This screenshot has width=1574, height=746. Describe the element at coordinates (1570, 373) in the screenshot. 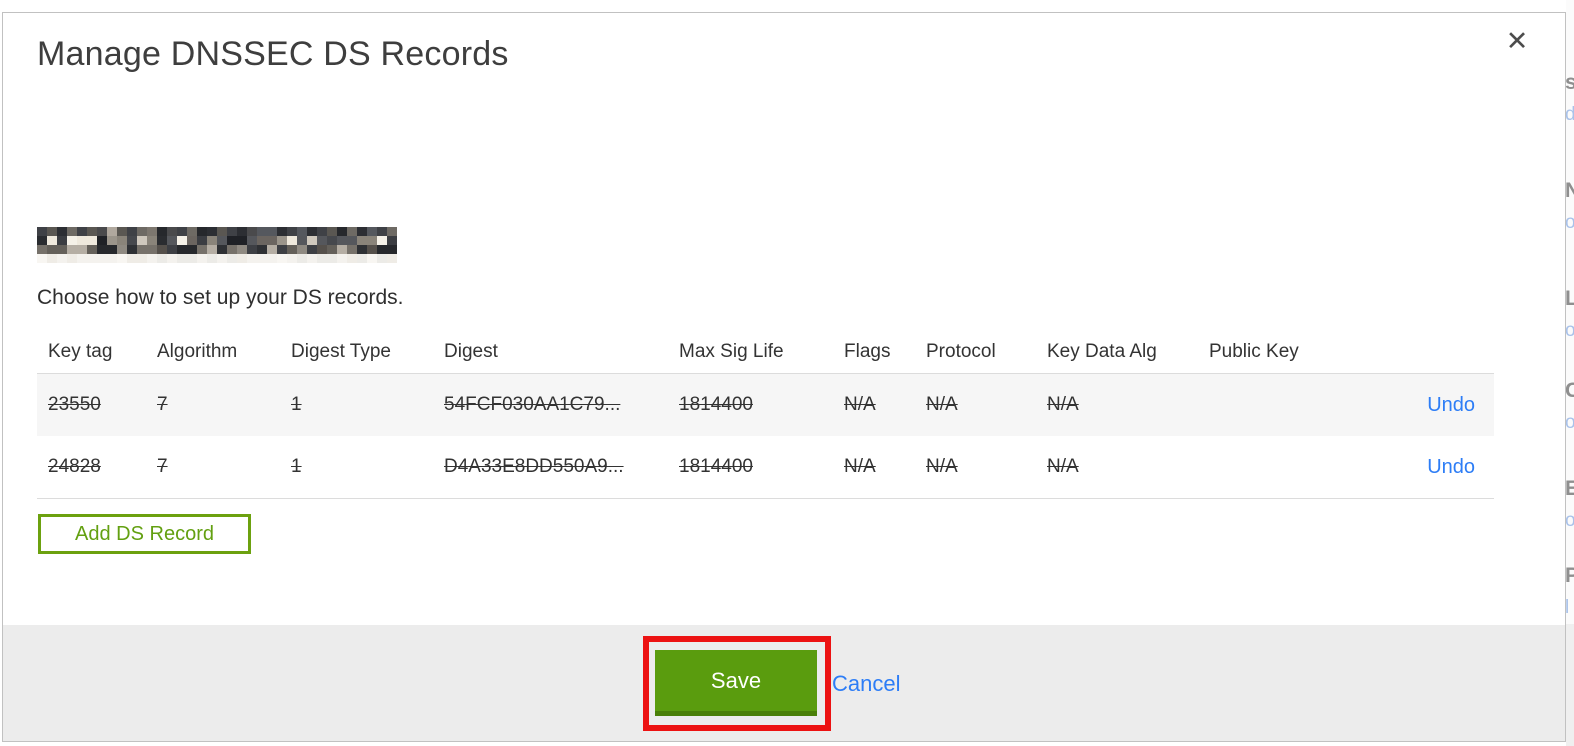

I see `background-page-sliver: s d N o L o C o E o P l` at that location.